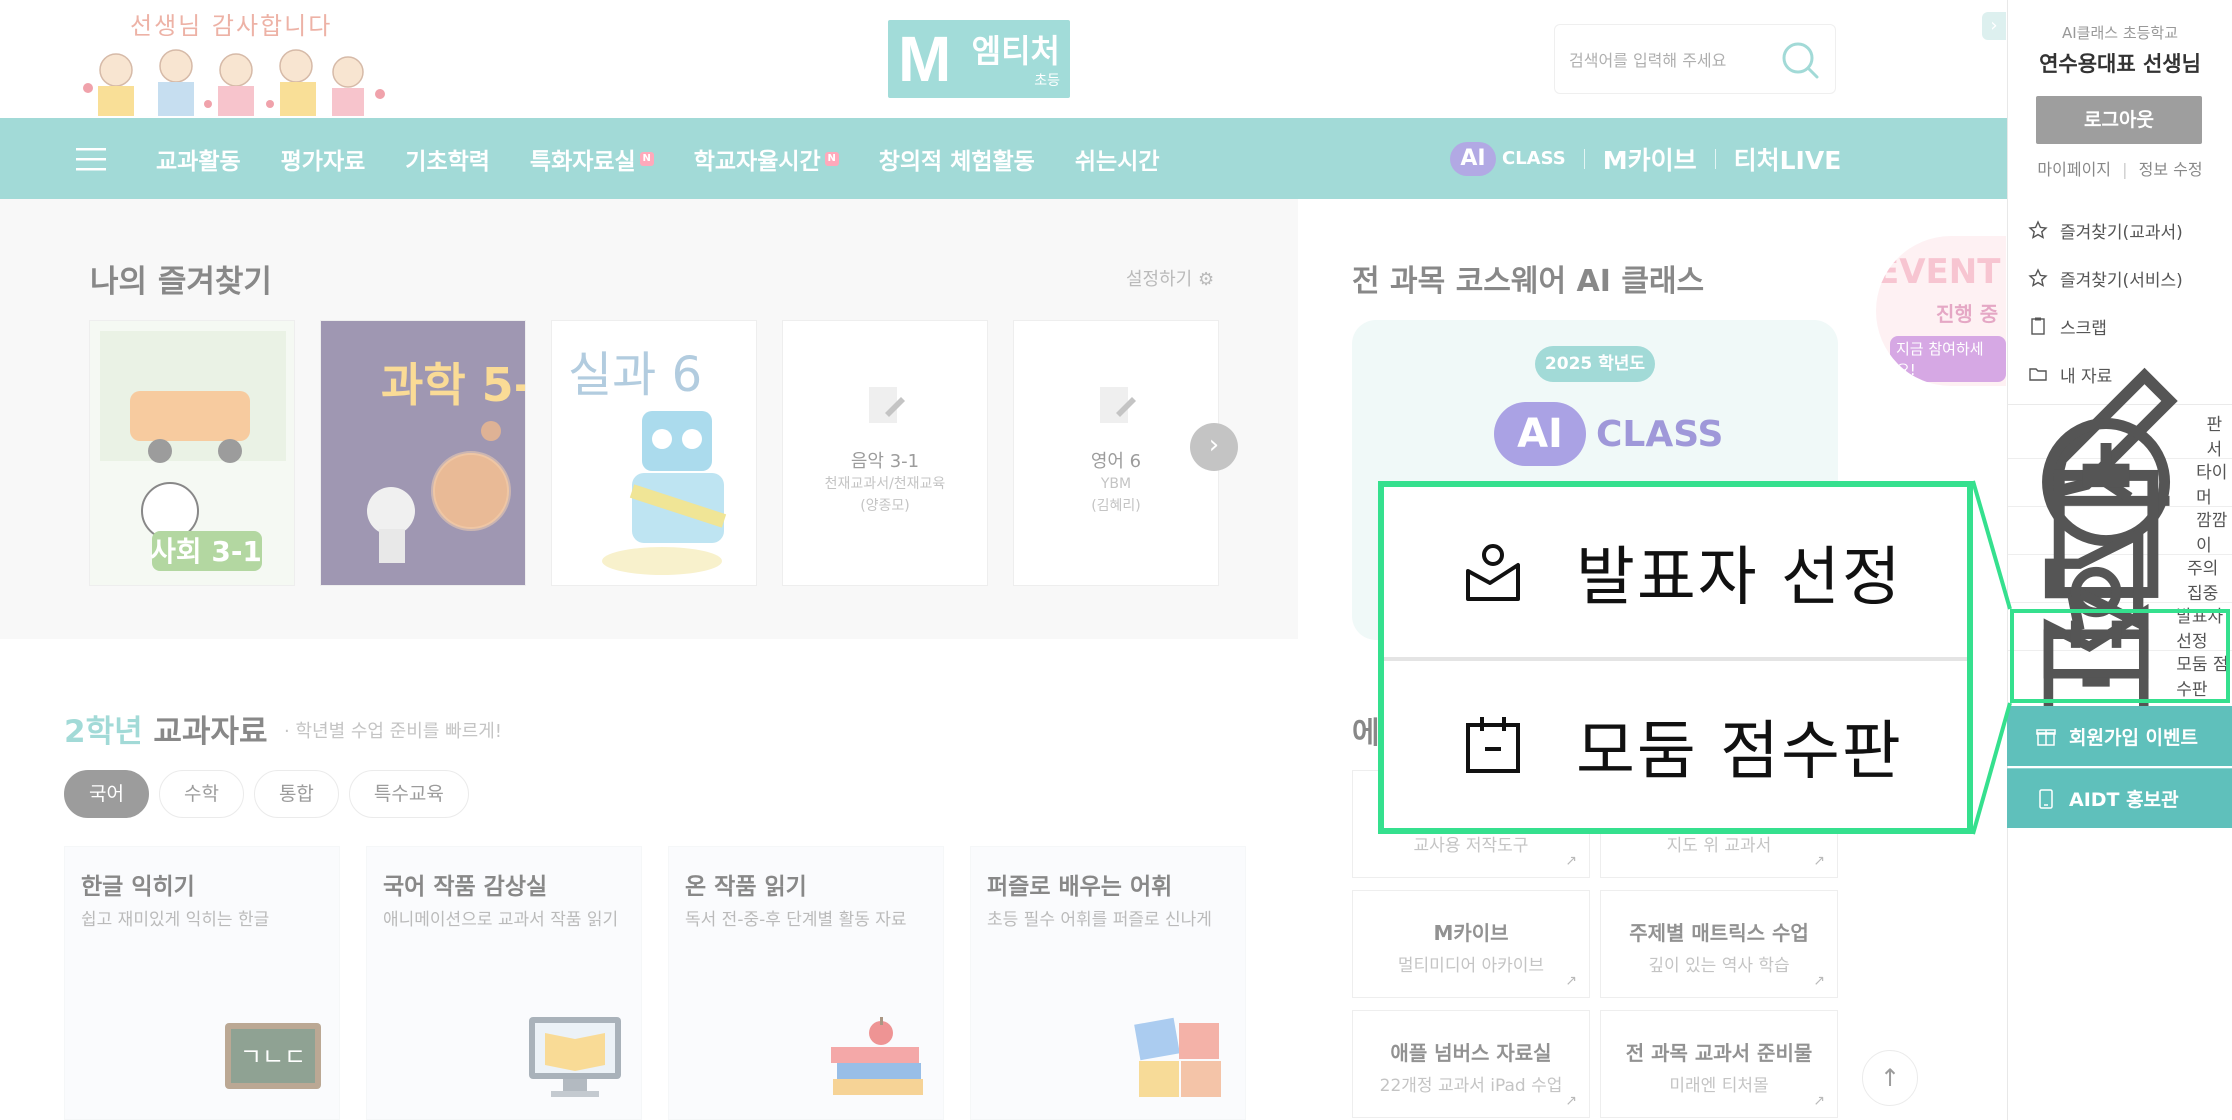 This screenshot has height=1120, width=2232. I want to click on clipboard-icon, so click(2038, 326).